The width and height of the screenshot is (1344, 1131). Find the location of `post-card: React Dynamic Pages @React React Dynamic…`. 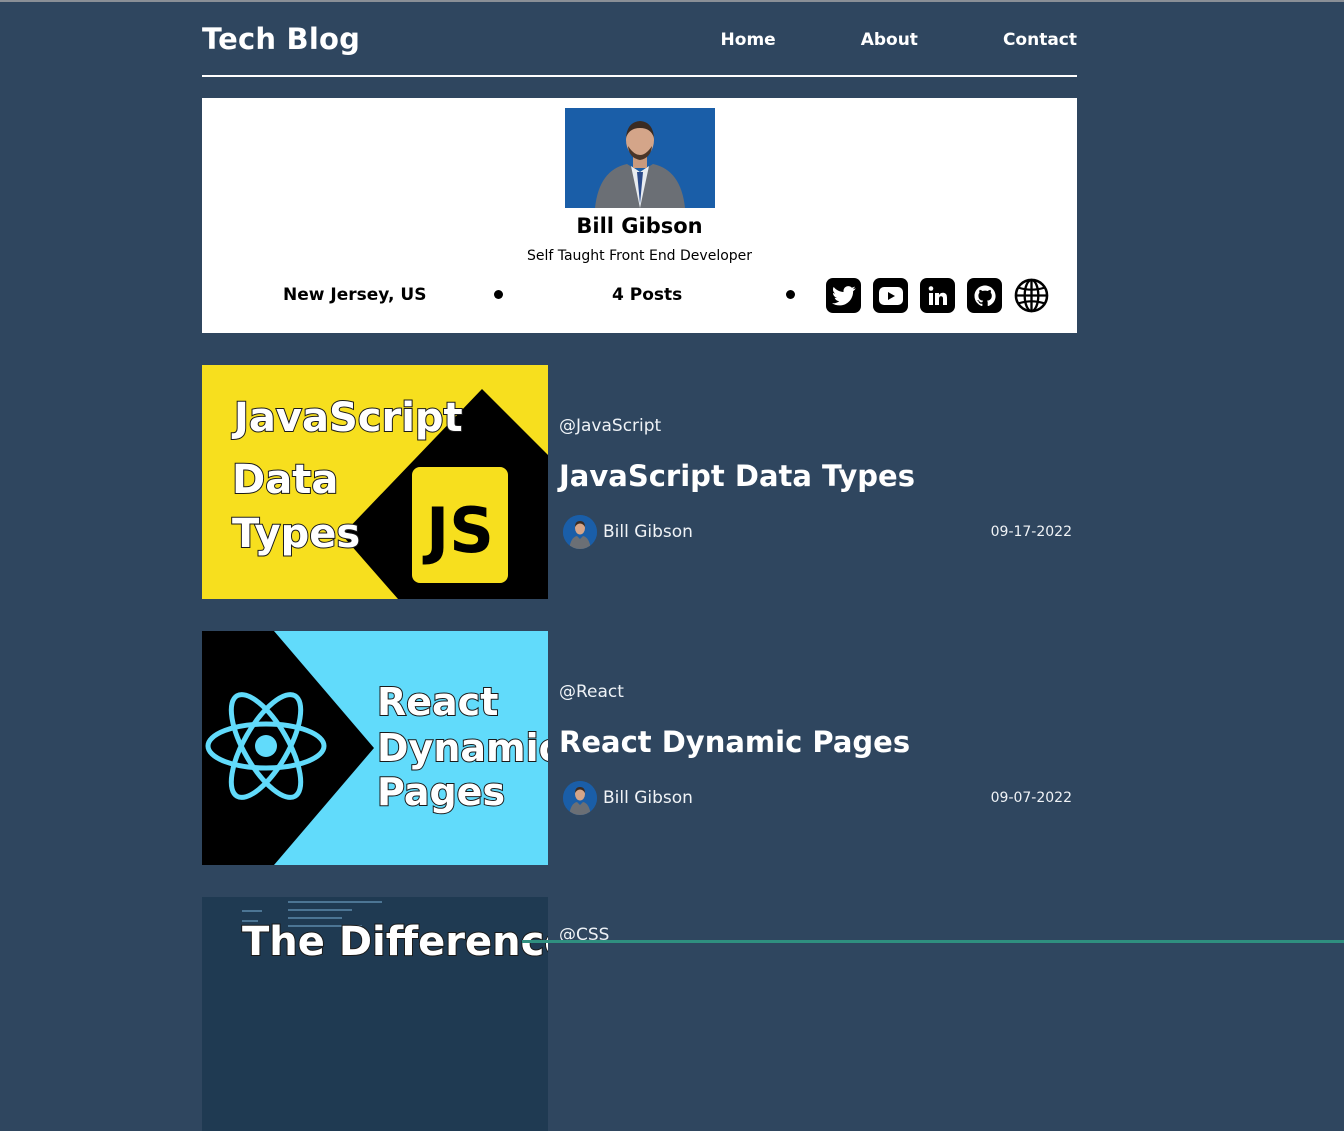

post-card: React Dynamic Pages @React React Dynamic… is located at coordinates (639, 748).